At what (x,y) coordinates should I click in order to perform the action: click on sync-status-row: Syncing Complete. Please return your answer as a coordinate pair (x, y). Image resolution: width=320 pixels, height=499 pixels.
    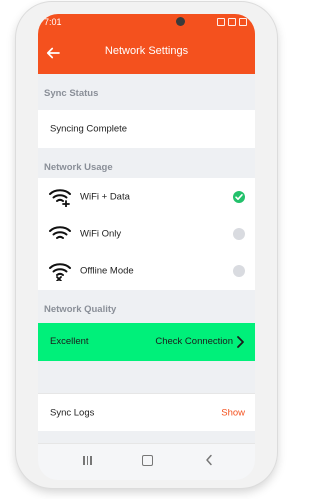
    Looking at the image, I should click on (146, 129).